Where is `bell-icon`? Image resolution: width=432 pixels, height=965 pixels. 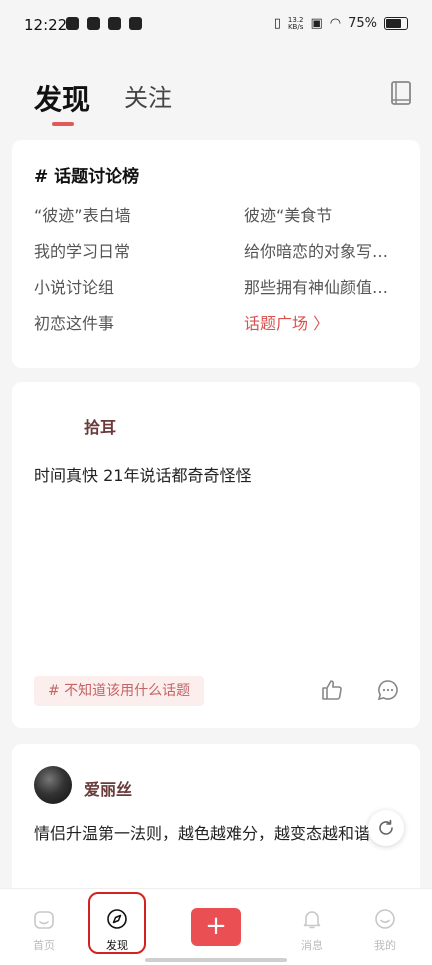 bell-icon is located at coordinates (312, 920).